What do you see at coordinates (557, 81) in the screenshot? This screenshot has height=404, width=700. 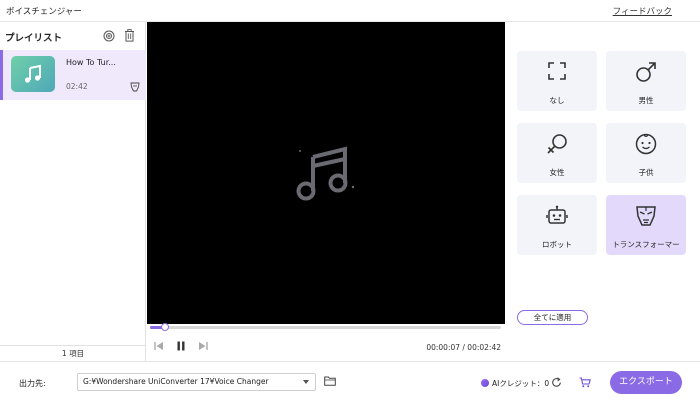 I see `voice-card-none: なし` at bounding box center [557, 81].